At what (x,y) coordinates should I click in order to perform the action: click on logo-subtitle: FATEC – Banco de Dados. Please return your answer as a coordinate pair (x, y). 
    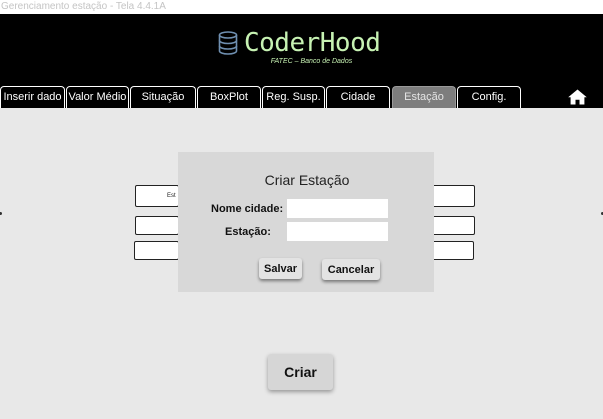
    Looking at the image, I should click on (311, 61).